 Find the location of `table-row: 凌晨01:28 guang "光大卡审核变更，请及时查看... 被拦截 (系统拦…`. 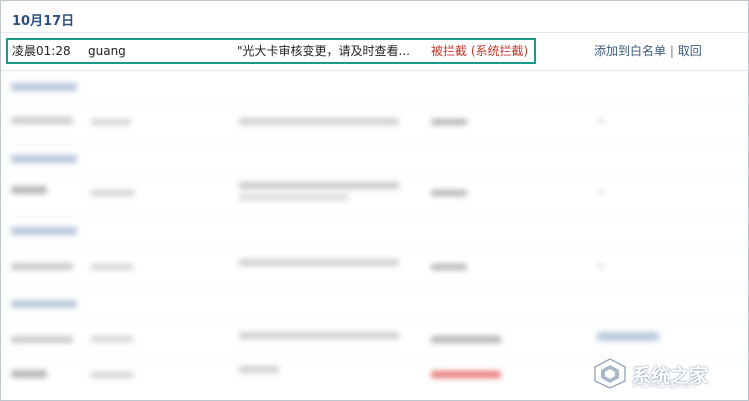

table-row: 凌晨01:28 guang "光大卡审核变更，请及时查看... 被拦截 (系统拦… is located at coordinates (374, 51).